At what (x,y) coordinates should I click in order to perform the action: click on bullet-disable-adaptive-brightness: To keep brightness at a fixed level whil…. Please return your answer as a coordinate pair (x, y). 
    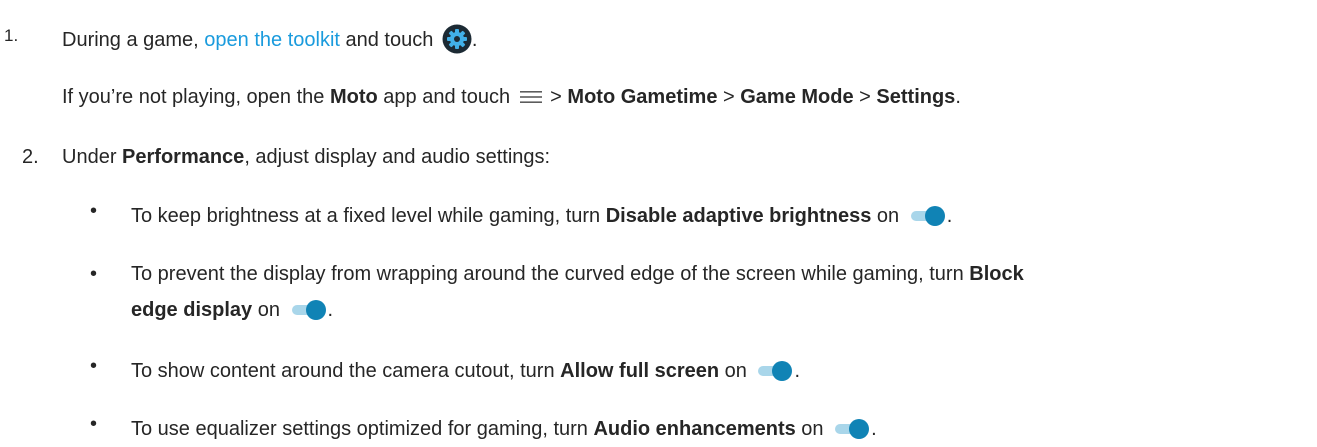
    Looking at the image, I should click on (542, 216).